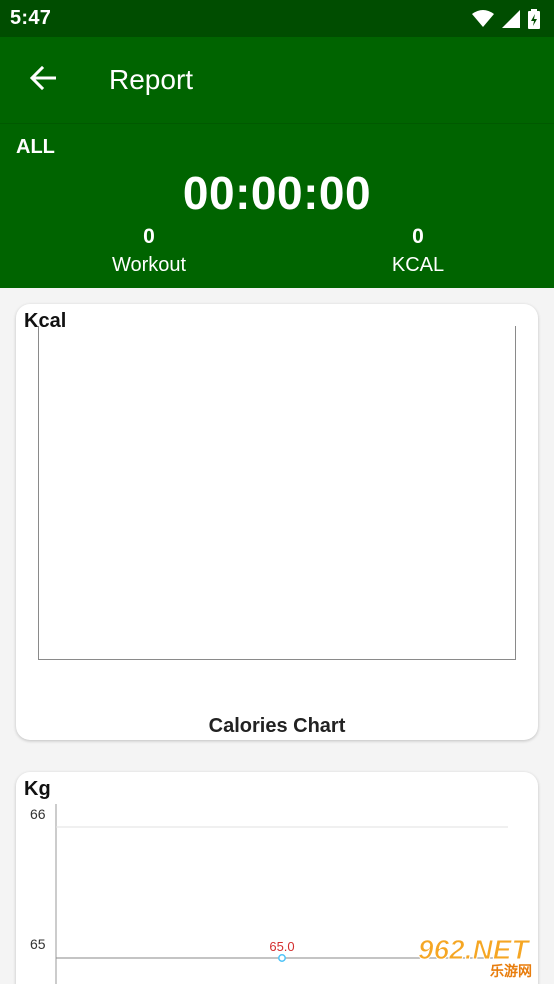 The width and height of the screenshot is (554, 984). What do you see at coordinates (418, 265) in the screenshot?
I see `kcal-label: KCAL` at bounding box center [418, 265].